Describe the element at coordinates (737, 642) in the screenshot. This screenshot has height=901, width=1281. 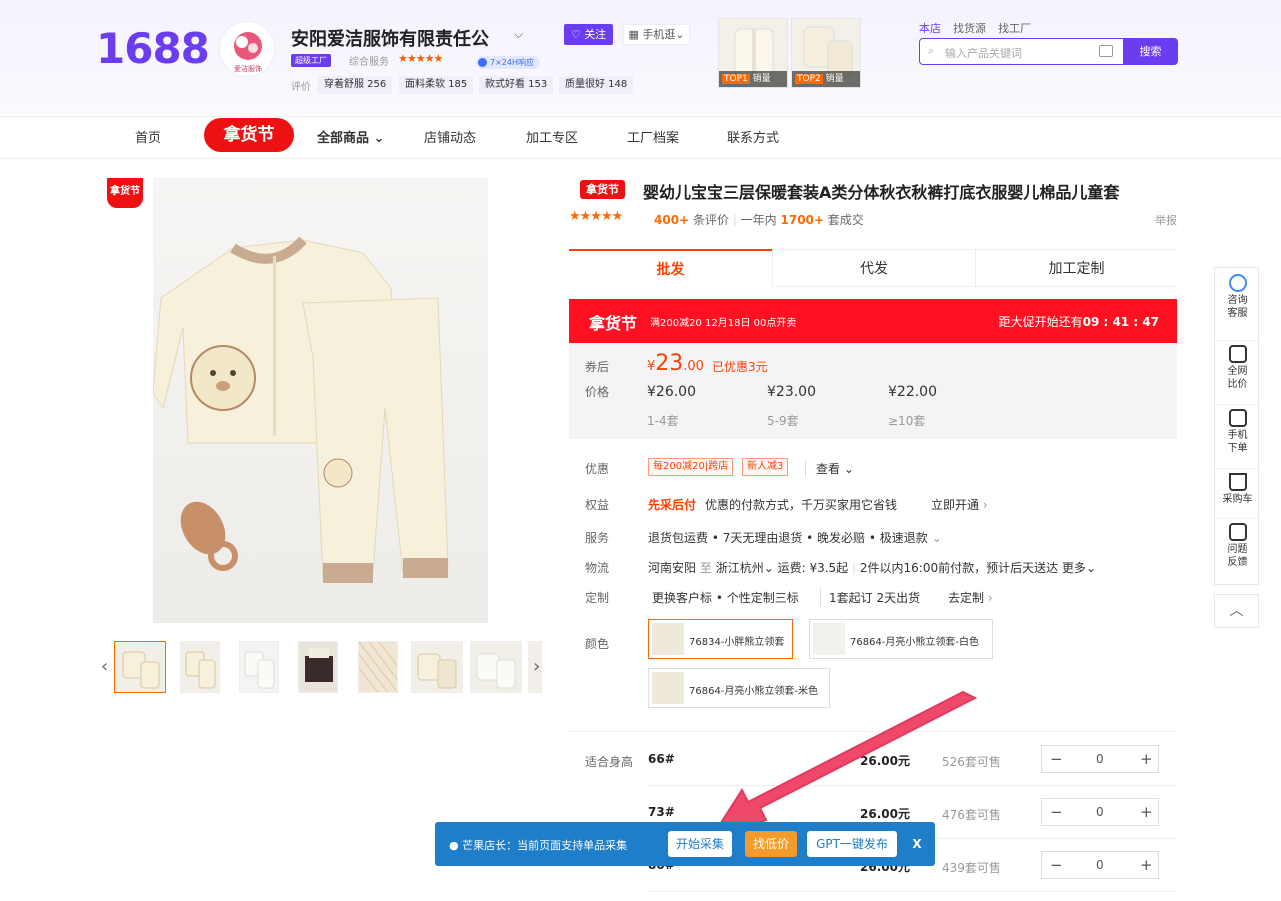
I see `color-option-label: 76834-小胖熊立领套` at that location.